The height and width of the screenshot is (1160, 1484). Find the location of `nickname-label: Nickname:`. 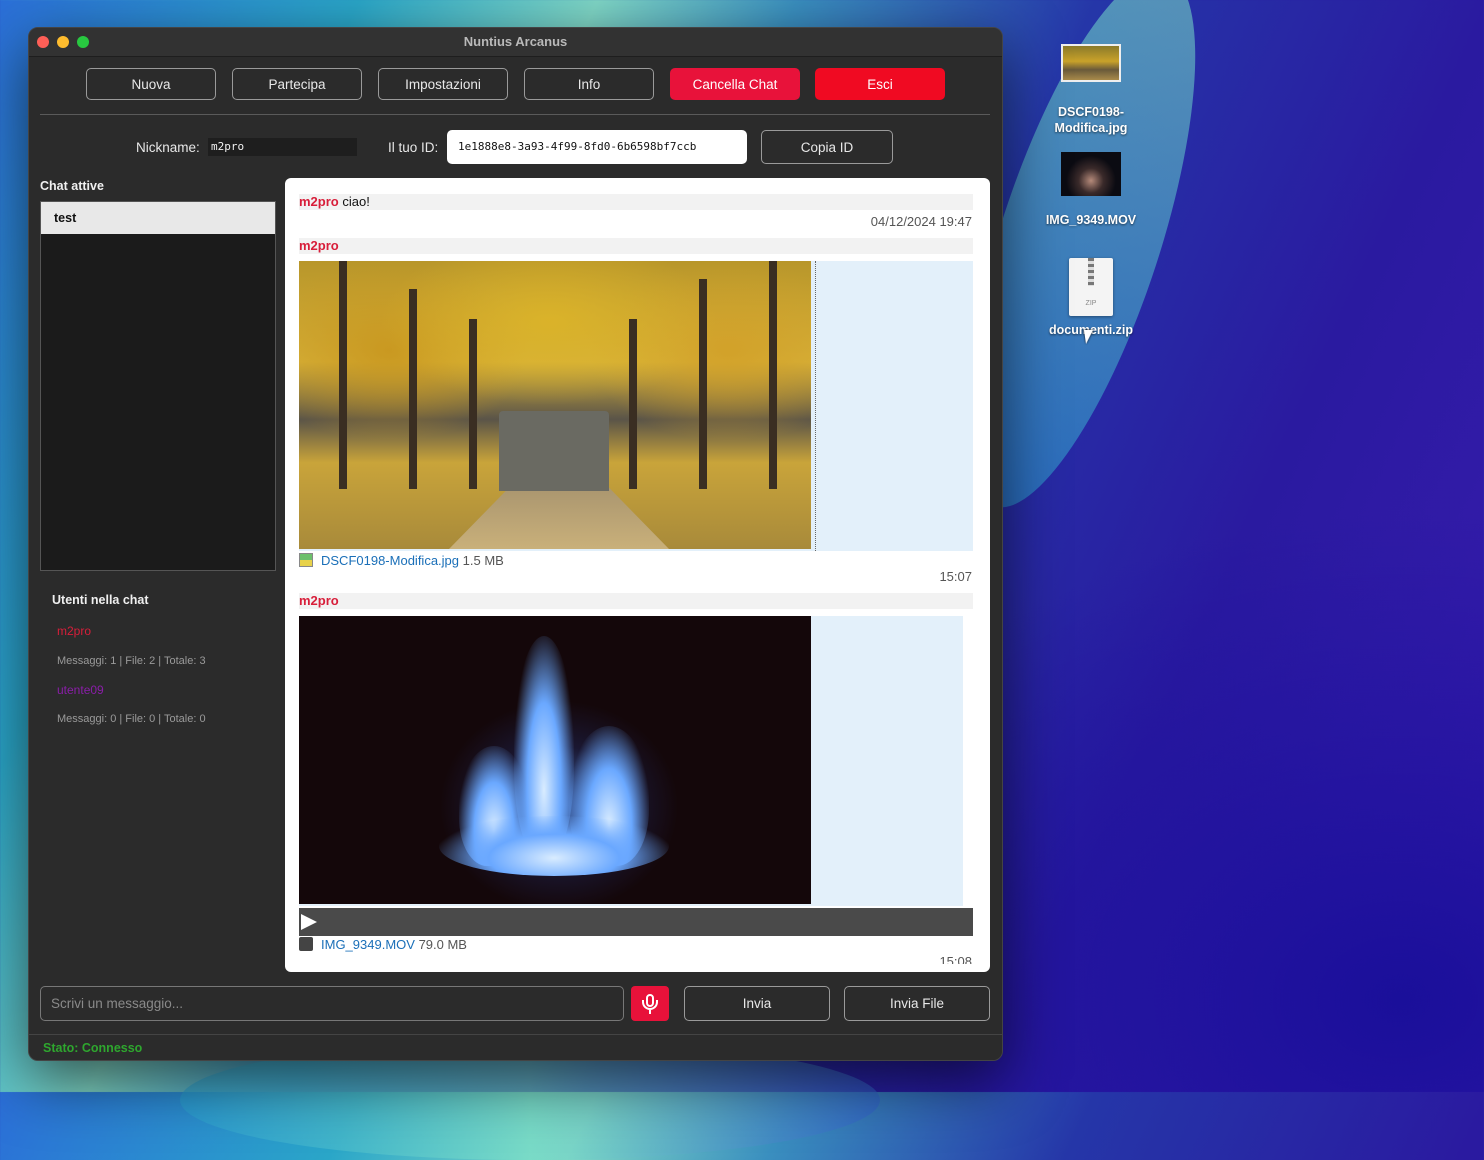

nickname-label: Nickname: is located at coordinates (168, 147).